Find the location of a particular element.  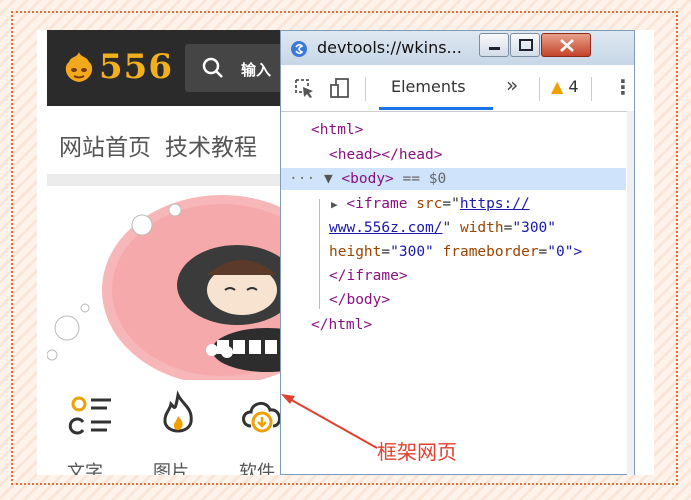

annotation-arrow is located at coordinates (329, 421).